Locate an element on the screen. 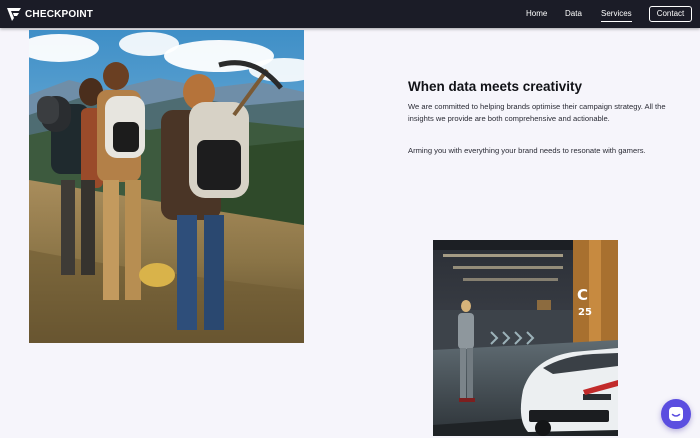  section-headline: When data meets creativity is located at coordinates (495, 86).